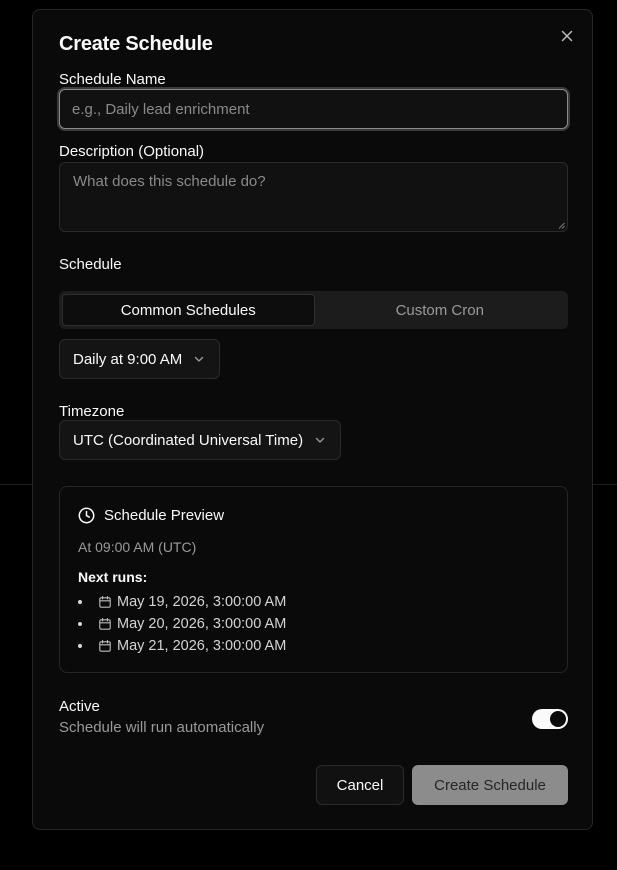 The image size is (617, 870). I want to click on timezone-selected-value: UTC (Coordinated Universal Time), so click(188, 440).